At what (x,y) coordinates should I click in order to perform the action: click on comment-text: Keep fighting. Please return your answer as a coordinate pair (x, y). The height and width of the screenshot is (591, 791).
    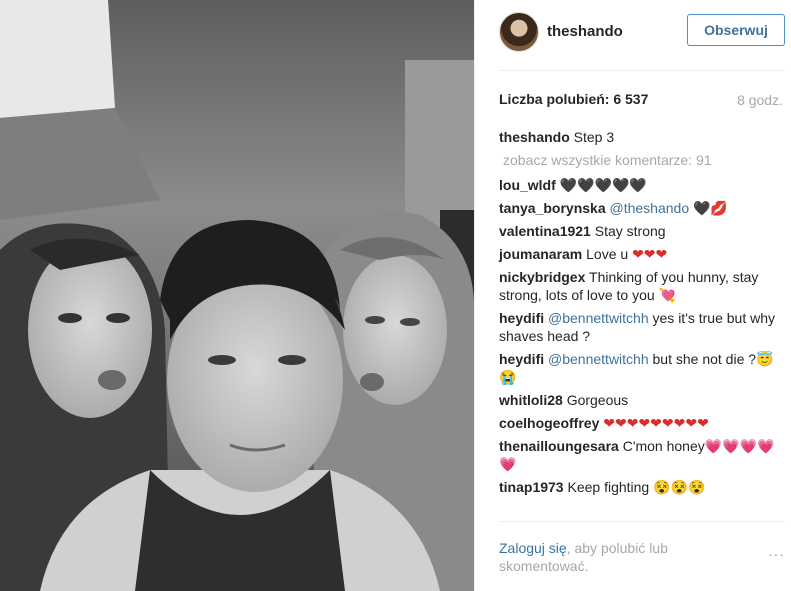
    Looking at the image, I should click on (608, 487).